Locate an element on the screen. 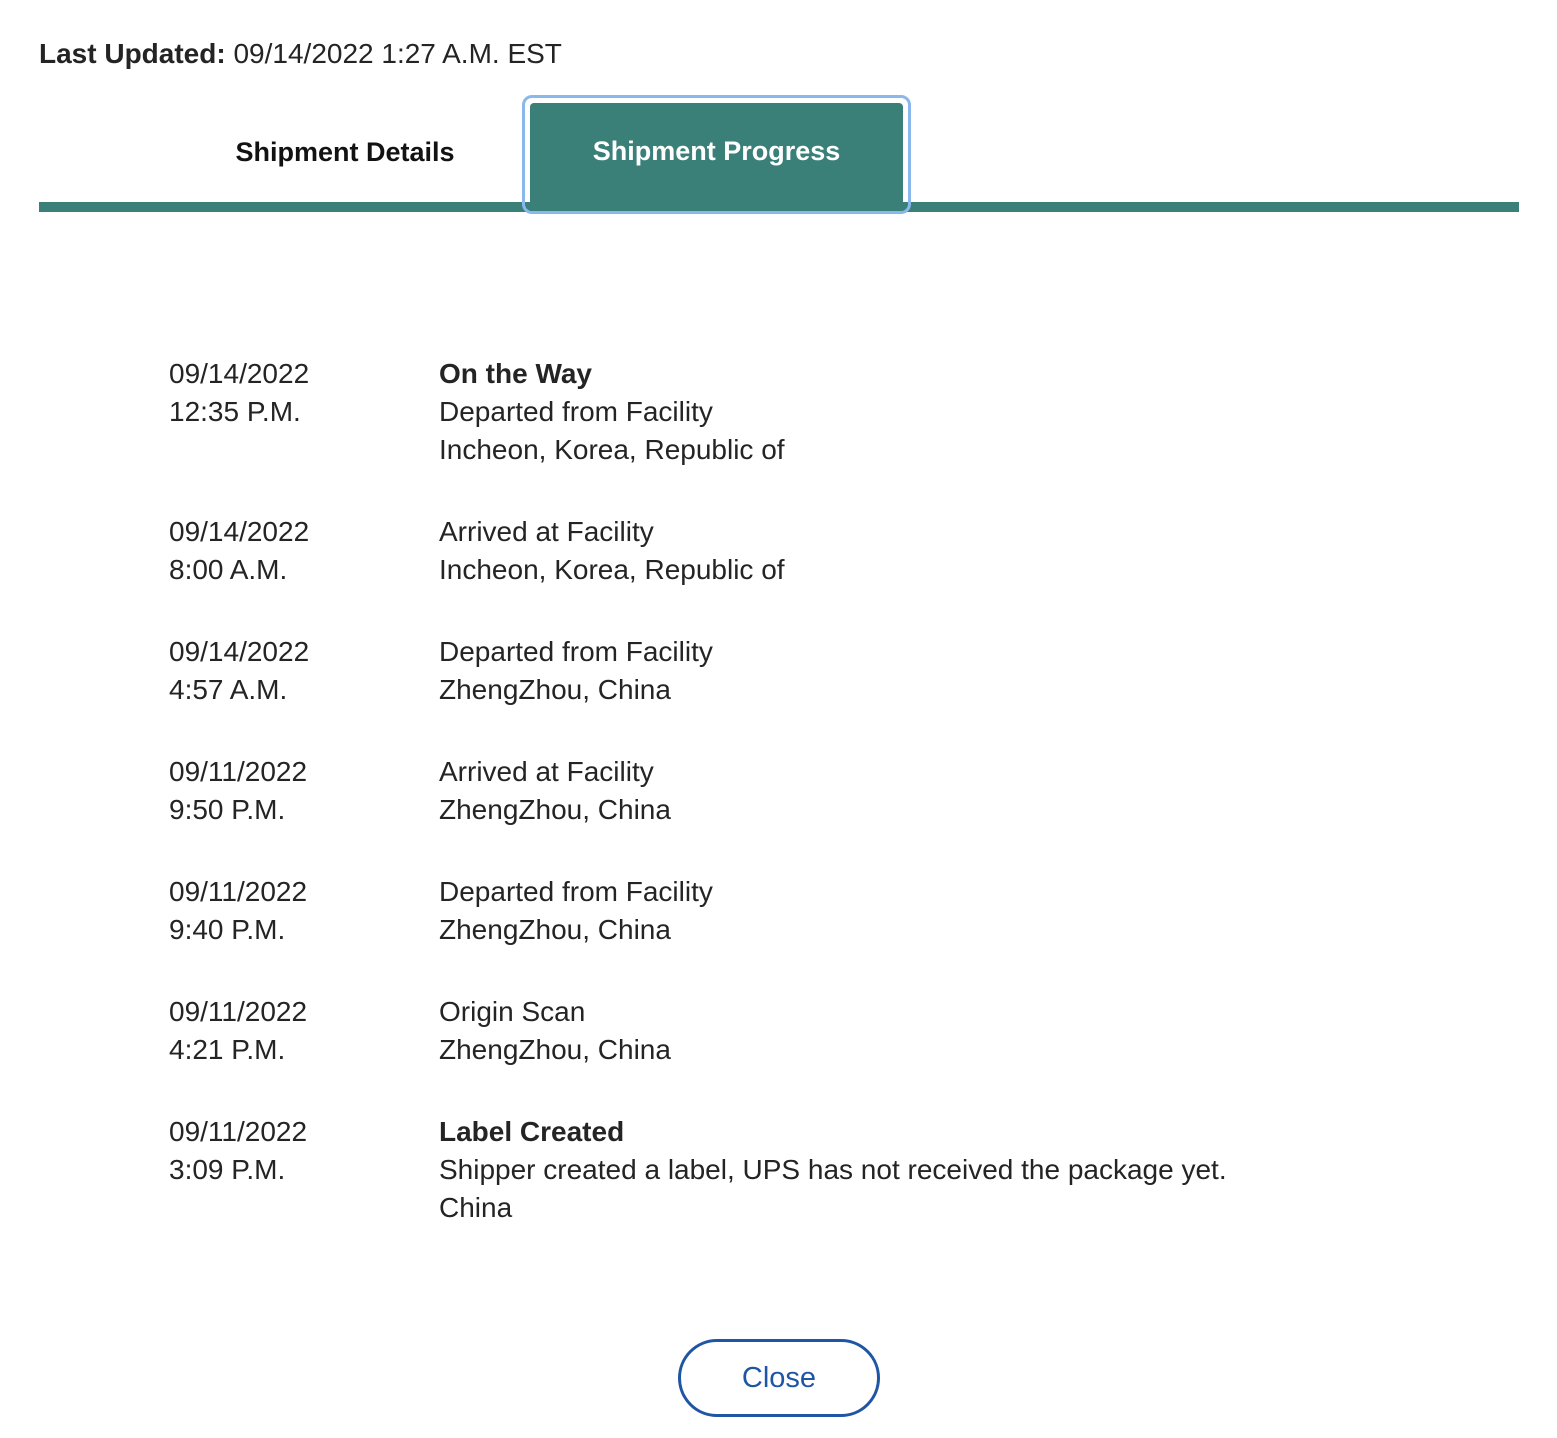 This screenshot has height=1438, width=1557. progress-status: Label Created is located at coordinates (532, 1131).